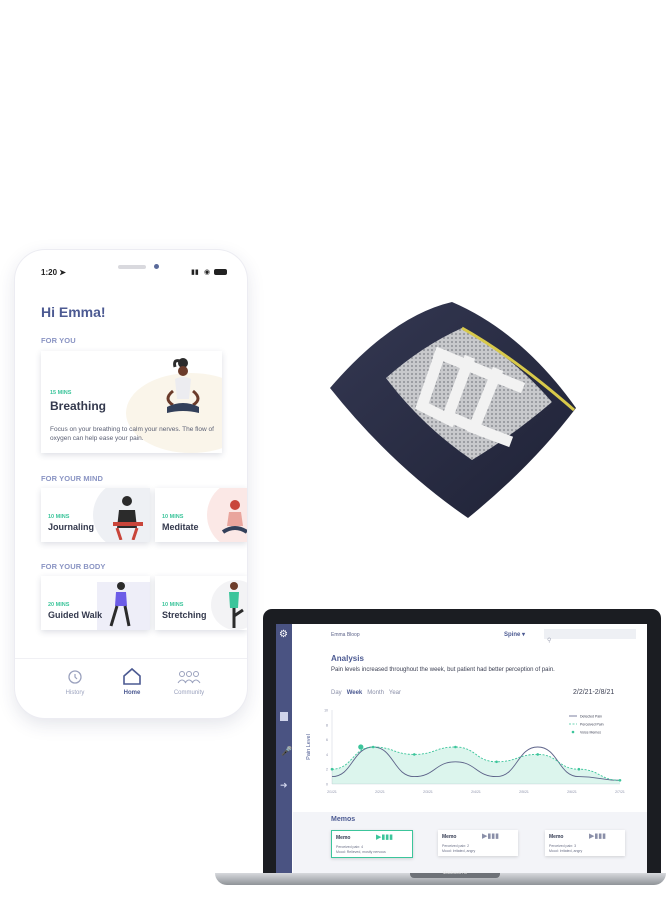  What do you see at coordinates (309, 747) in the screenshot?
I see `y-axis-label: Pain Level` at bounding box center [309, 747].